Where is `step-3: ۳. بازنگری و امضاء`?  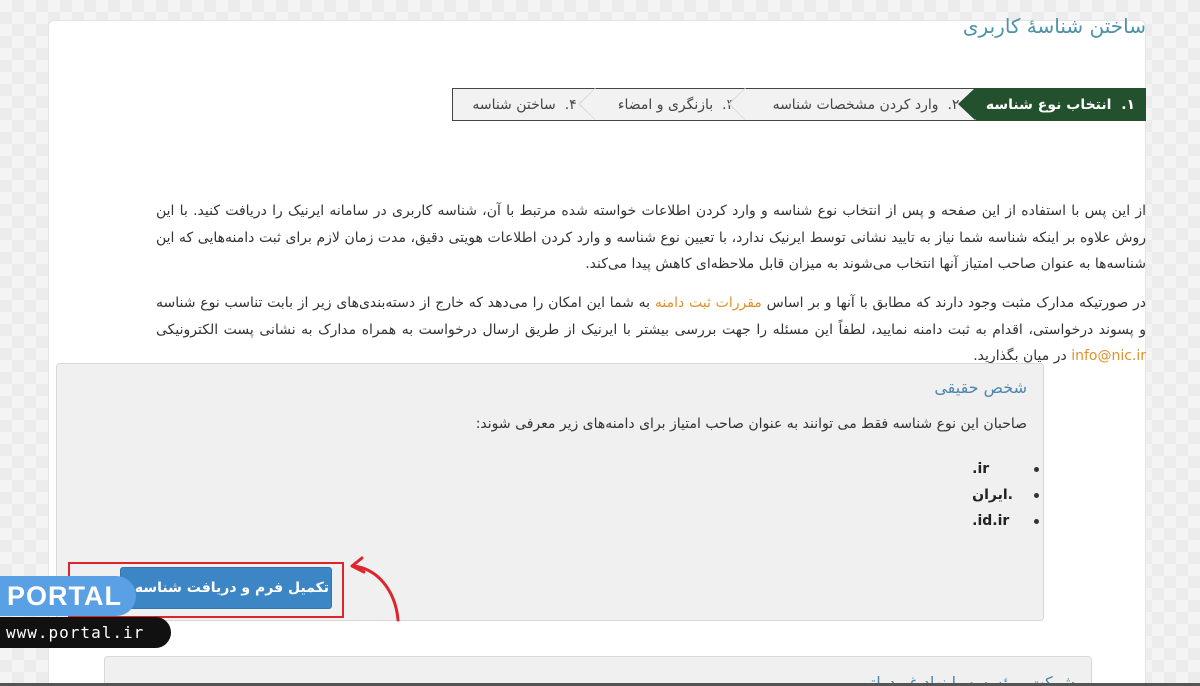
step-3: ۳. بازنگری و امضاء is located at coordinates (662, 104).